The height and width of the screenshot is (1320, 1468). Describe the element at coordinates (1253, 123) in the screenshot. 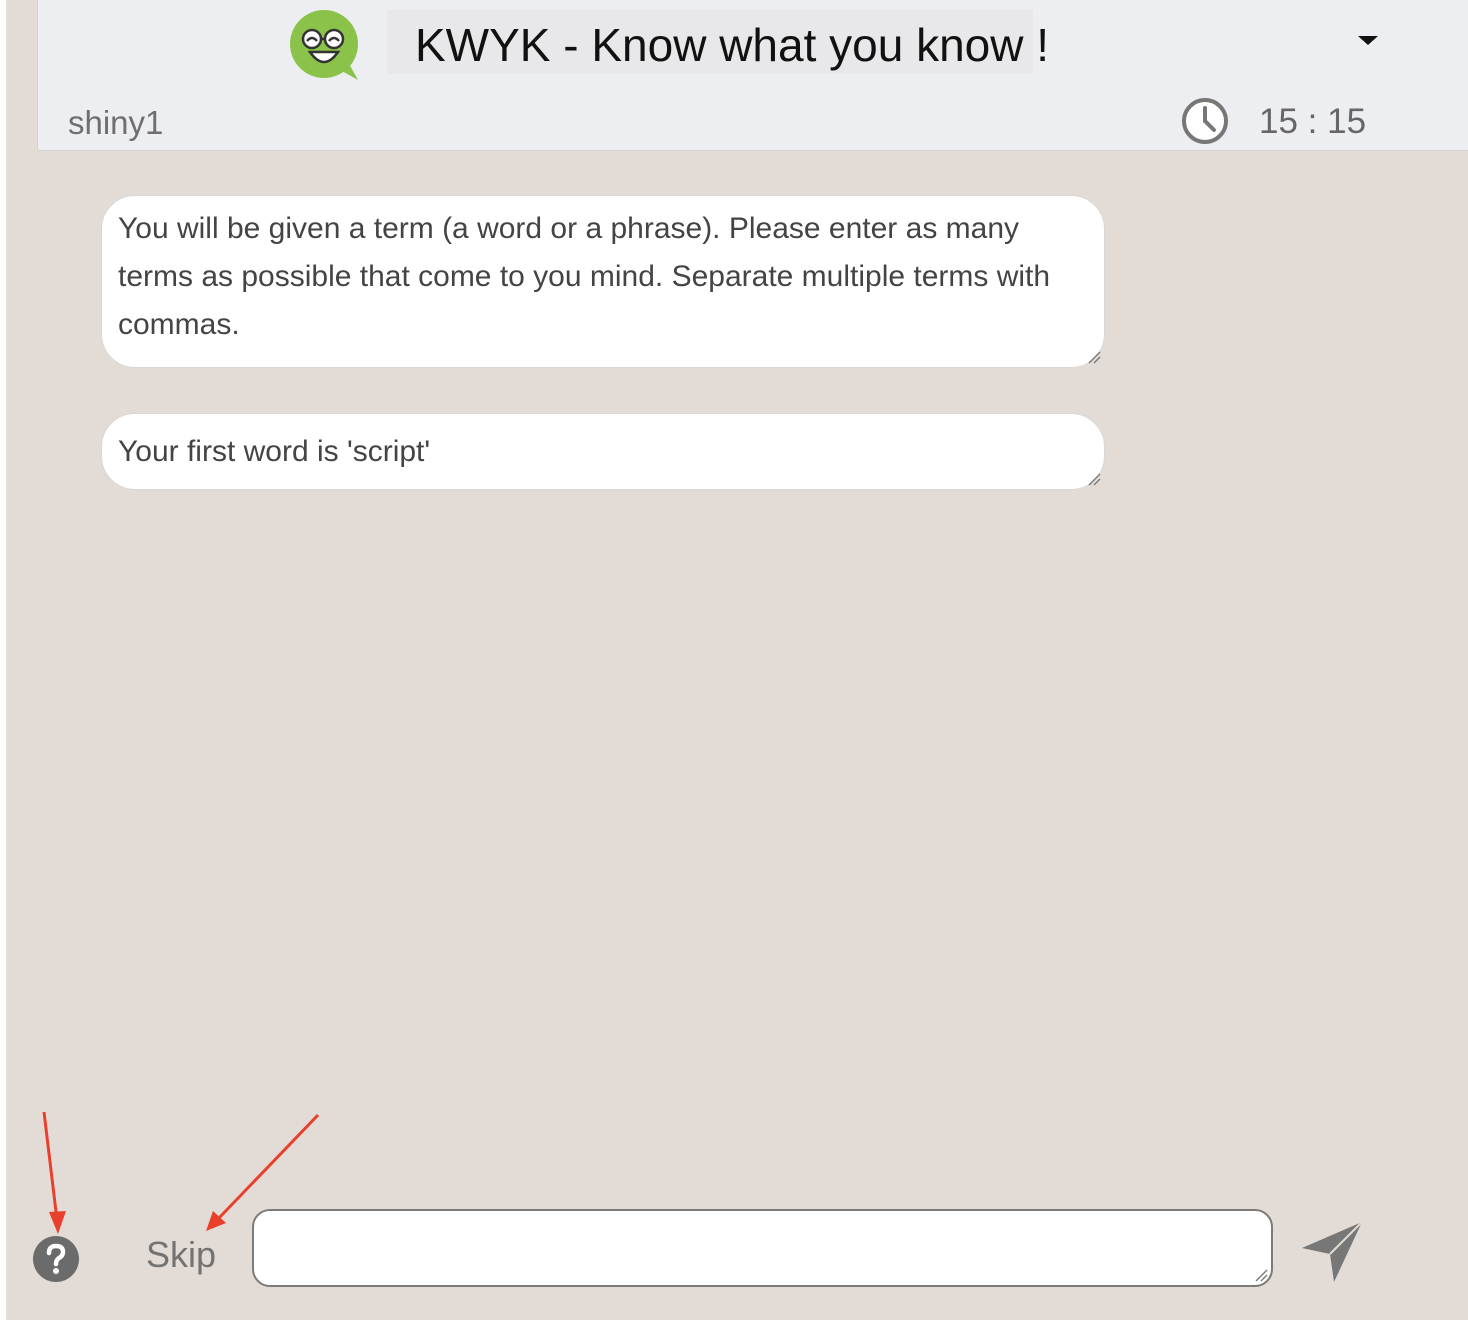

I see `status-area` at that location.